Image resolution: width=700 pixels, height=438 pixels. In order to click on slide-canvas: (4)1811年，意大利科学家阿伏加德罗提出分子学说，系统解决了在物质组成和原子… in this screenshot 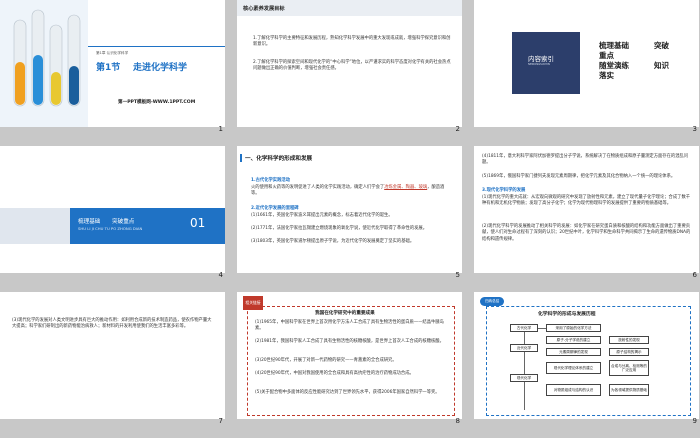, I will do `click(586, 209)`.